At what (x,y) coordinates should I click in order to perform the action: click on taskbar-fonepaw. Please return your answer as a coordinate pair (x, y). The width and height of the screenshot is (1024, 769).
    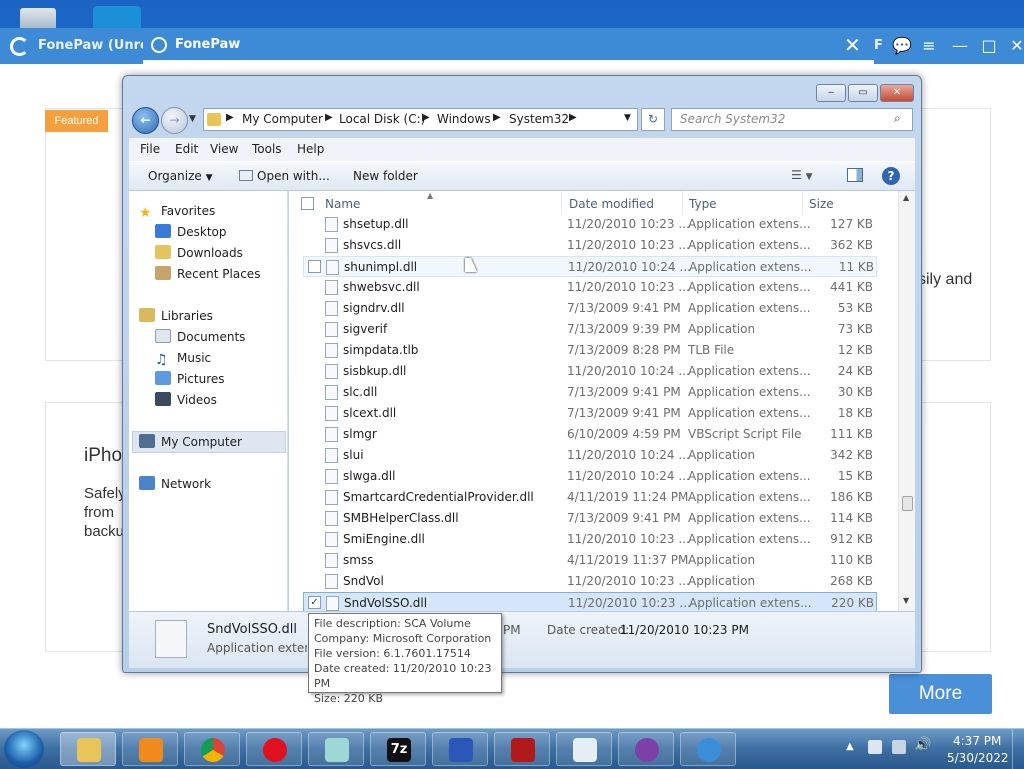
    Looking at the image, I should click on (708, 749).